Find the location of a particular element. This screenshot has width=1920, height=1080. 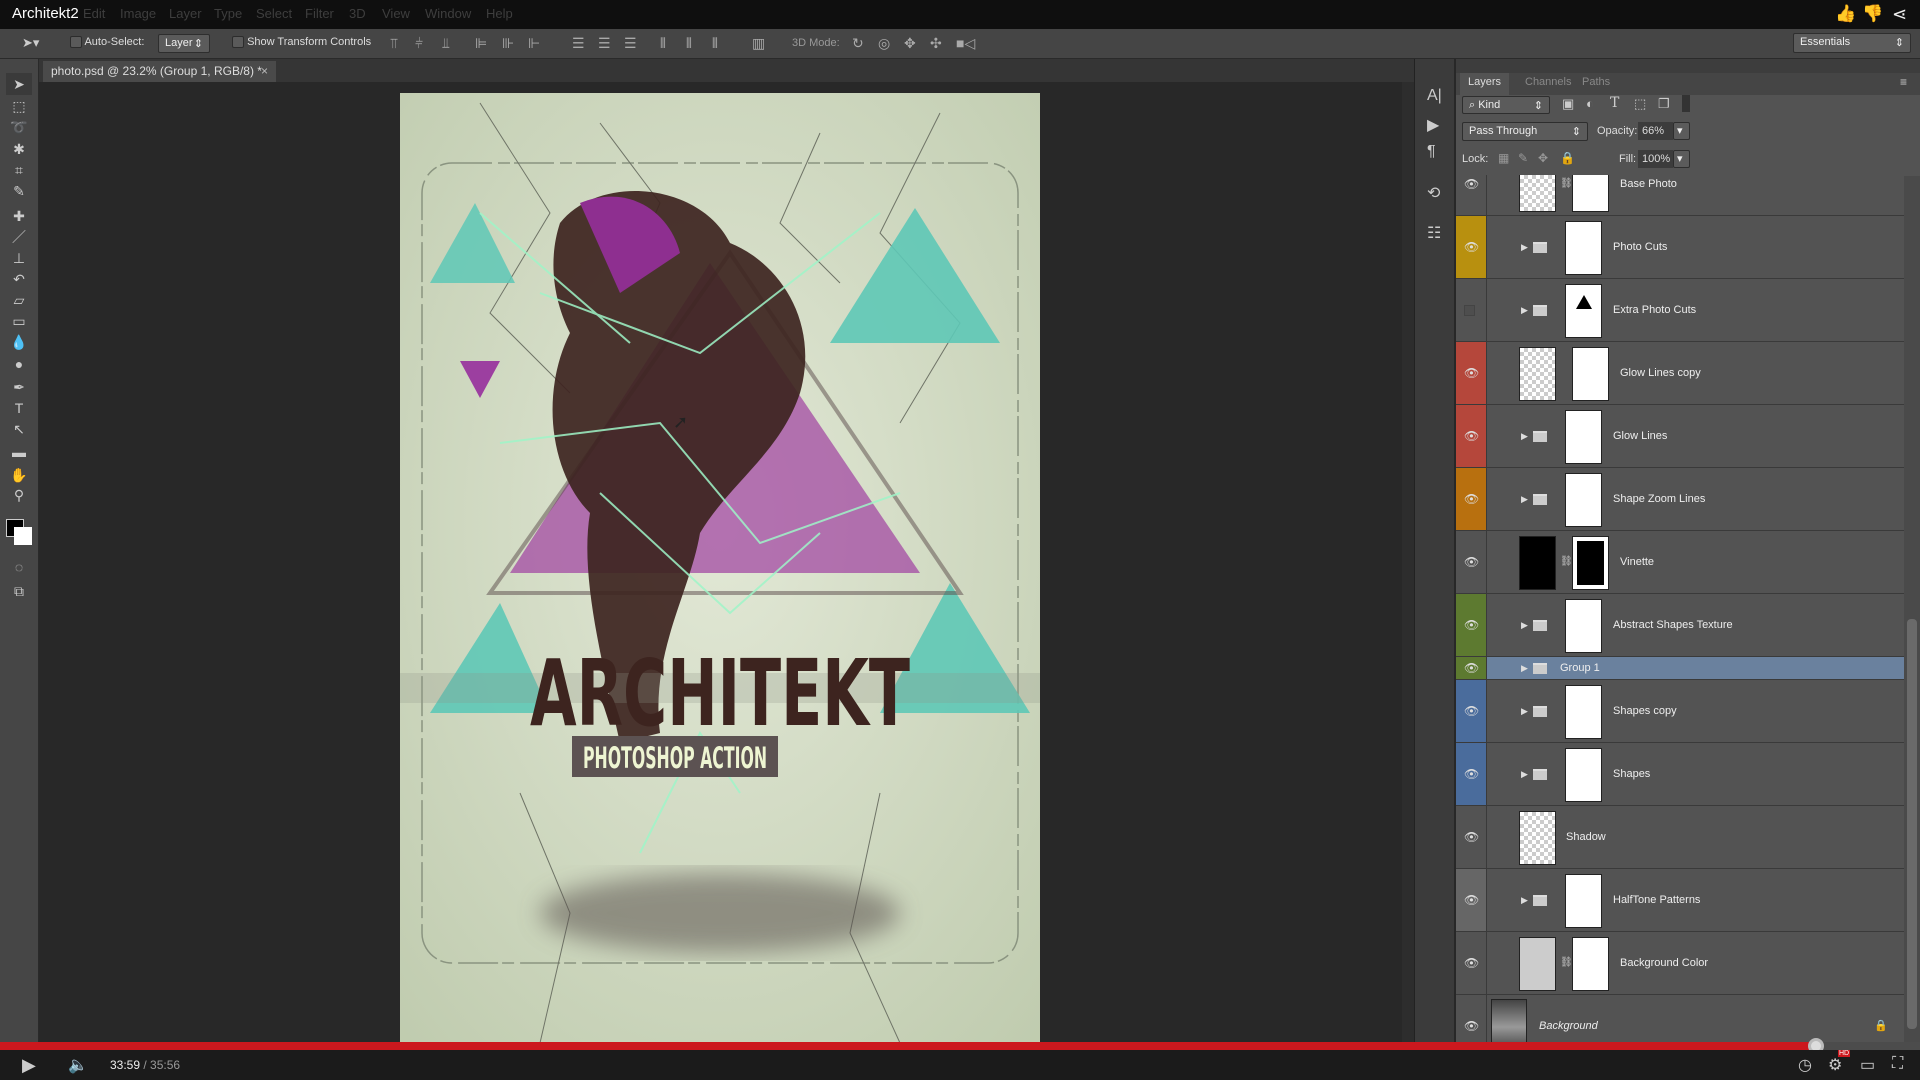

layer-name: Shape Zoom Lines is located at coordinates (1659, 499).